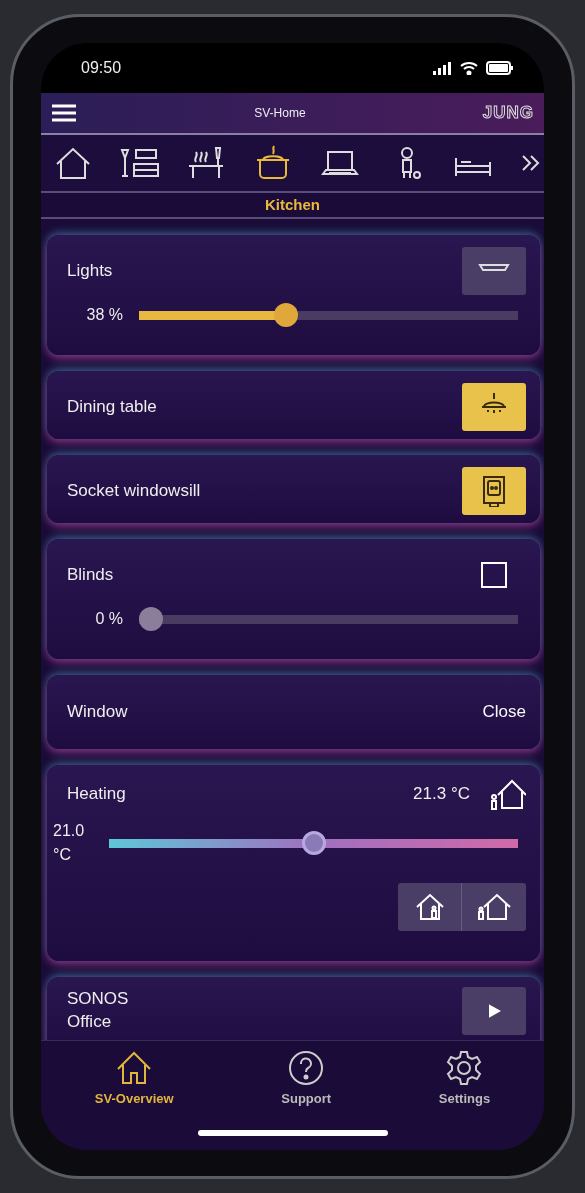  Describe the element at coordinates (292, 204) in the screenshot. I see `room-label: Kitchen` at that location.